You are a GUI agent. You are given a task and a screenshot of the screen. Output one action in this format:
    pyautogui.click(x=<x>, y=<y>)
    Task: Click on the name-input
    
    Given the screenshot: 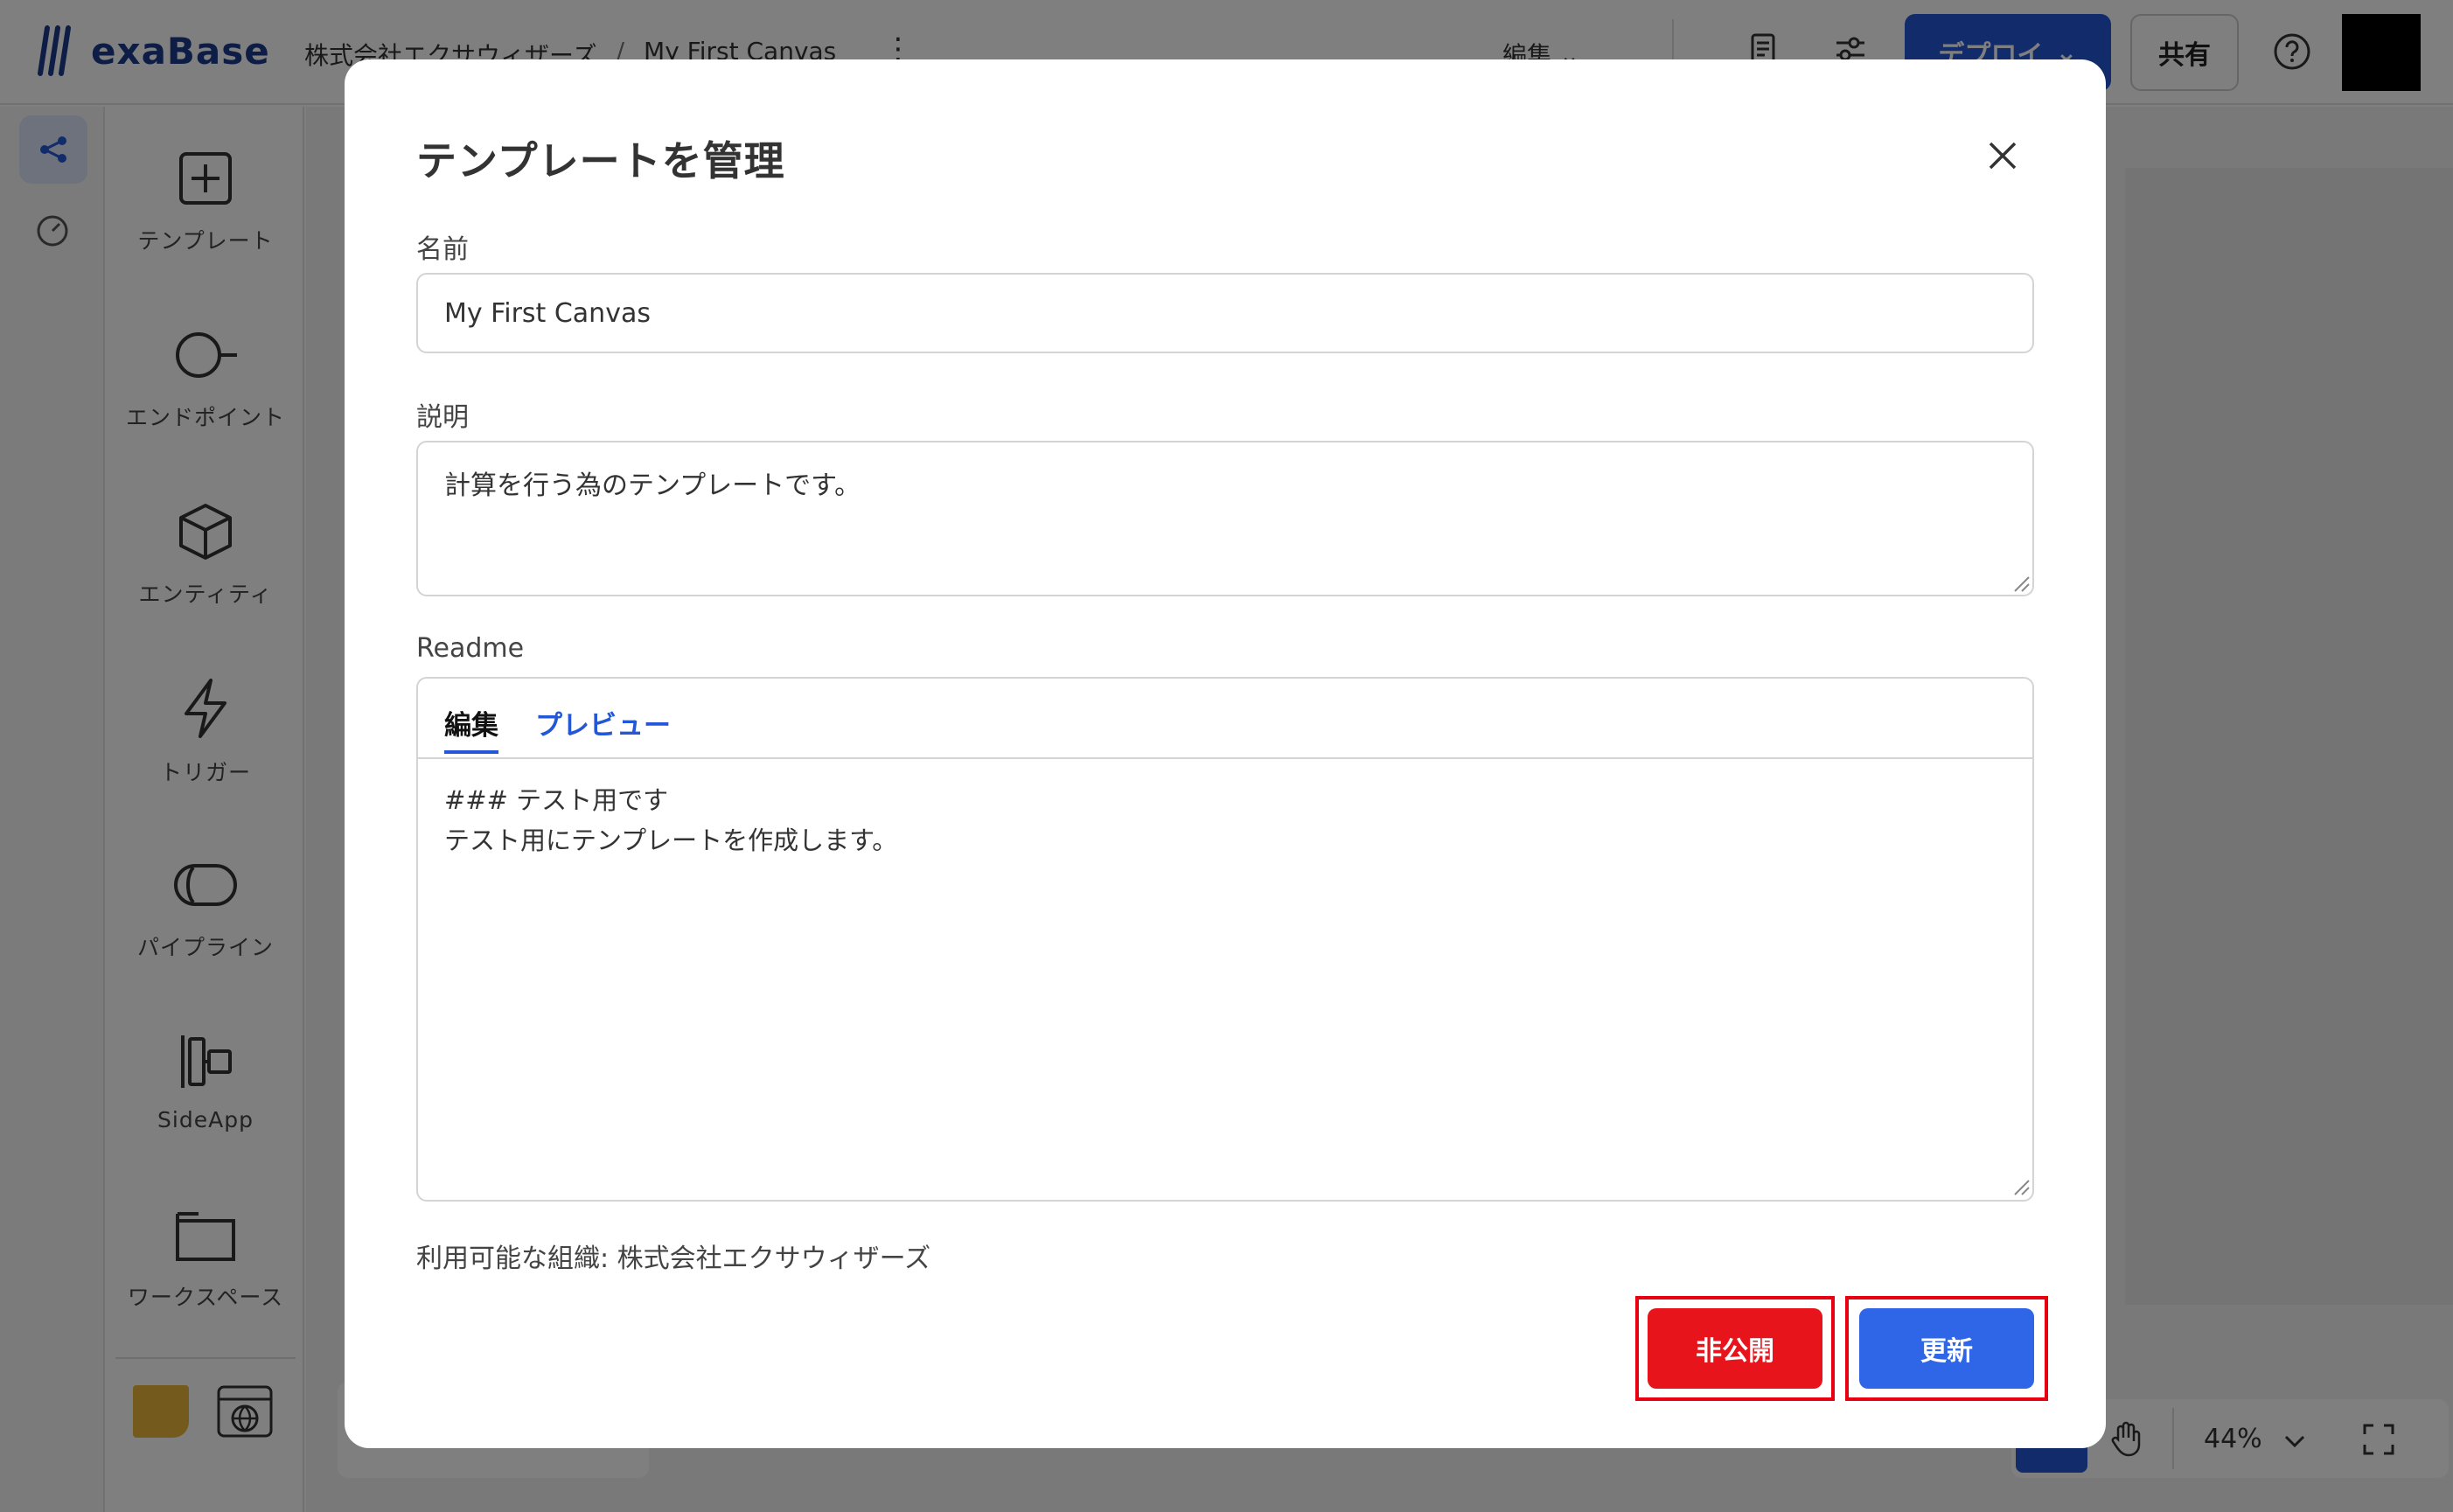 What is the action you would take?
    pyautogui.click(x=1225, y=313)
    